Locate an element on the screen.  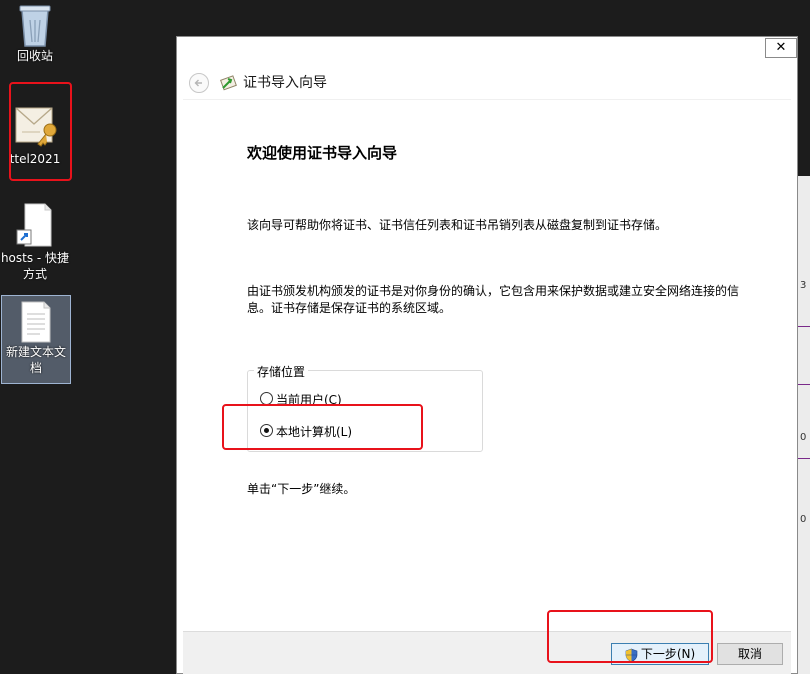
back-arrow-icon is located at coordinates (198, 83).